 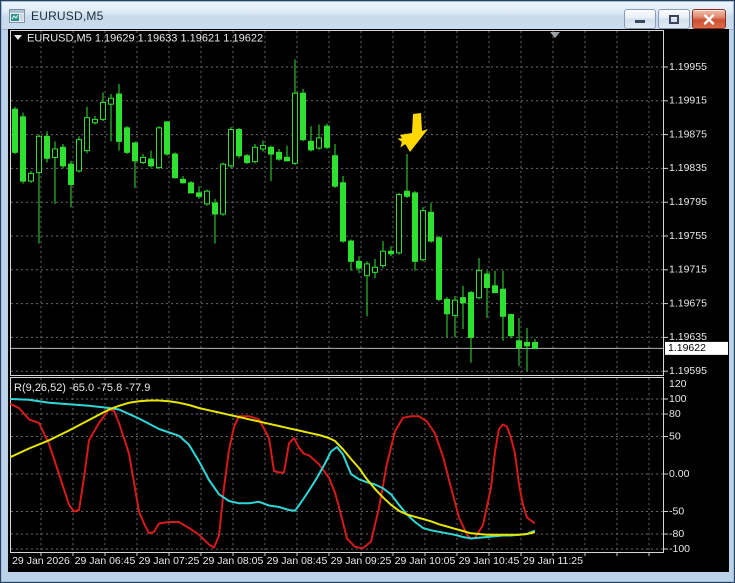 I want to click on time-axis-area, so click(x=337, y=562).